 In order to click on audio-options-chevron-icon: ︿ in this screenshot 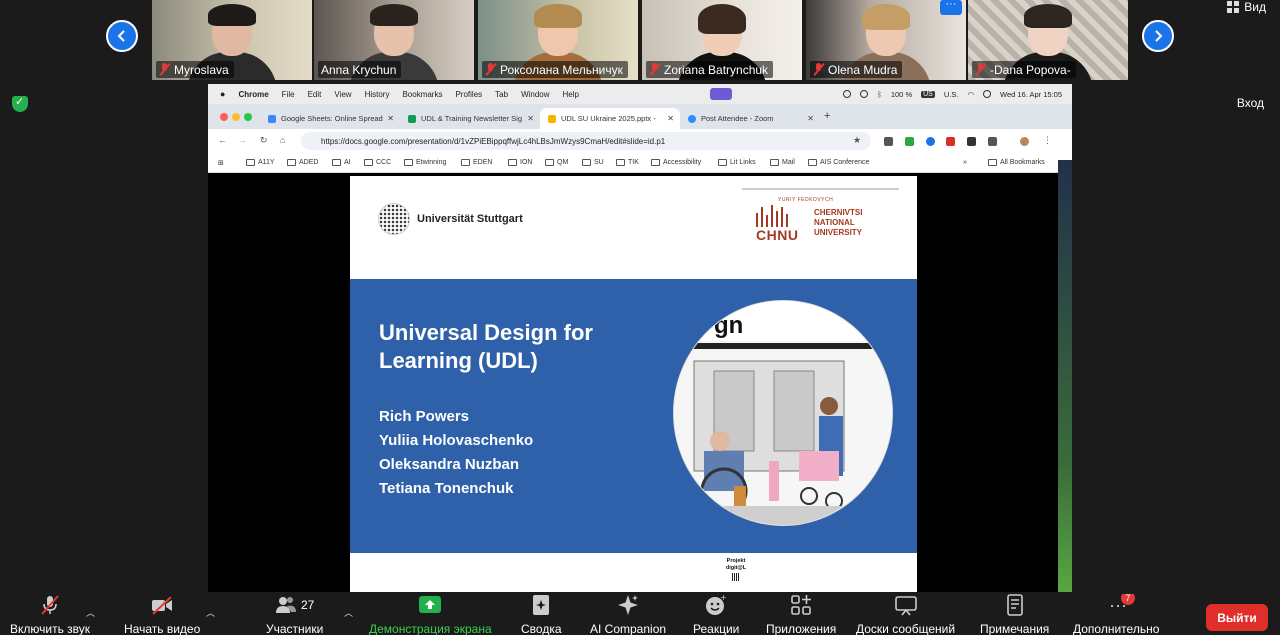, I will do `click(90, 612)`.